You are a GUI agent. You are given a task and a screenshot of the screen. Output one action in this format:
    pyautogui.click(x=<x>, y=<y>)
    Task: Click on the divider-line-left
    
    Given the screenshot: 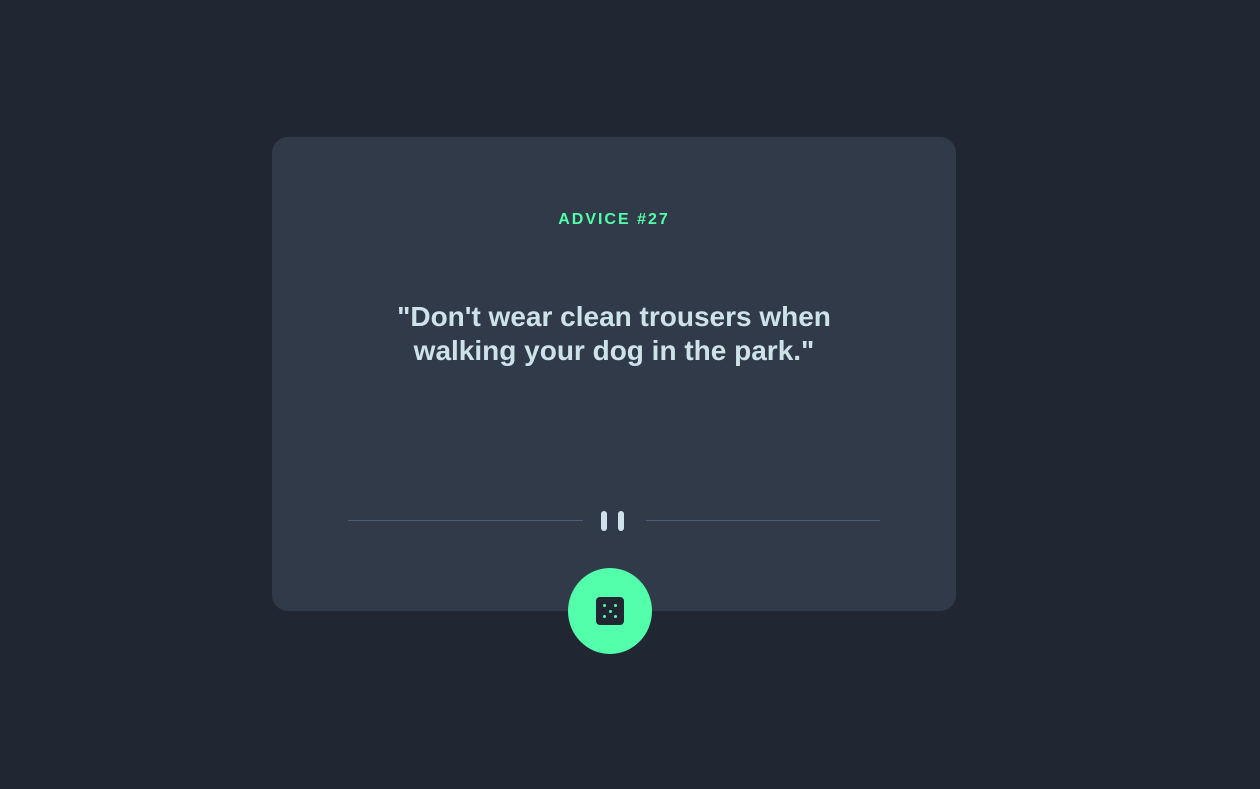 What is the action you would take?
    pyautogui.click(x=465, y=520)
    